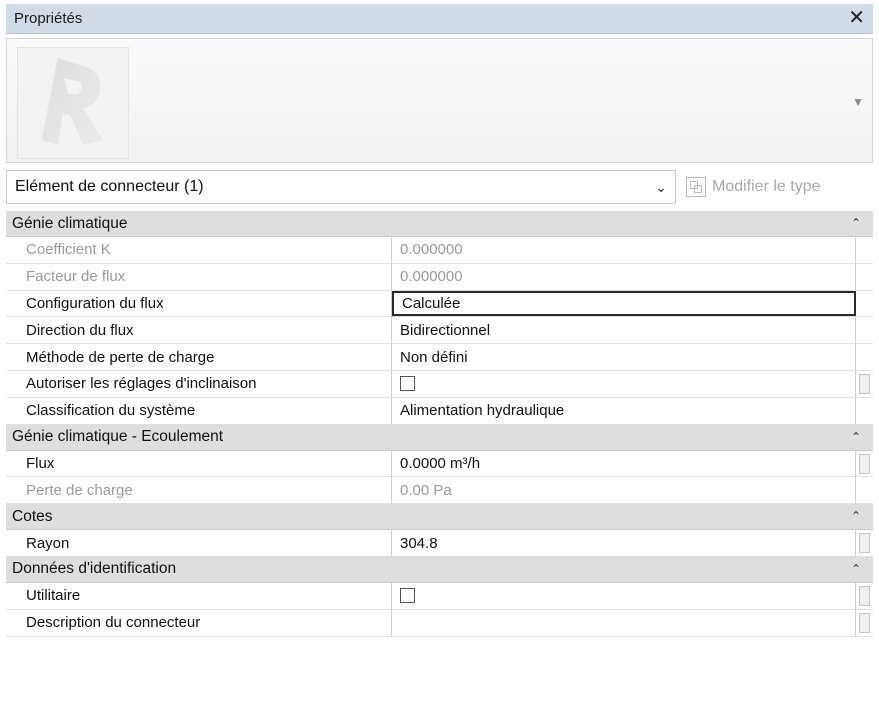 Image resolution: width=879 pixels, height=702 pixels. Describe the element at coordinates (624, 543) in the screenshot. I see `property-value: 304.8` at that location.